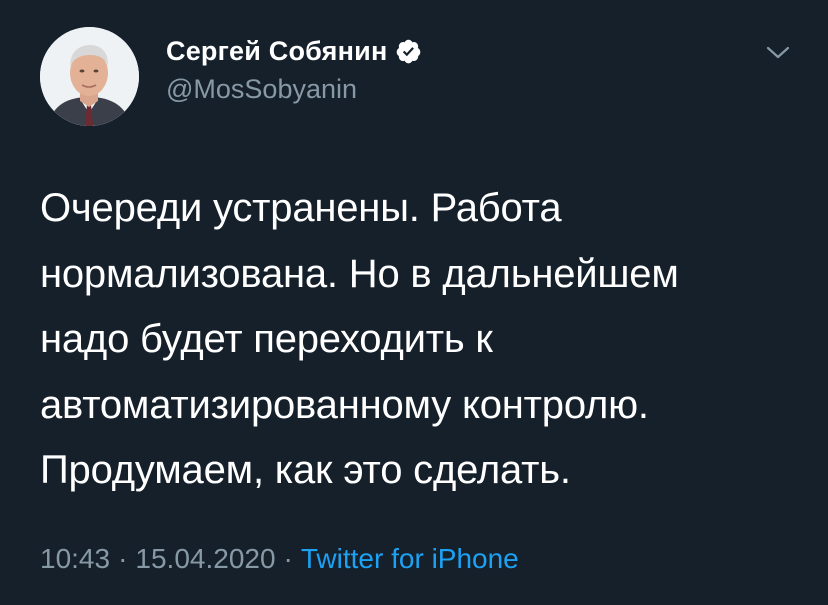 The image size is (828, 605). I want to click on tweet-source-link: Twitter for iPhone, so click(410, 558).